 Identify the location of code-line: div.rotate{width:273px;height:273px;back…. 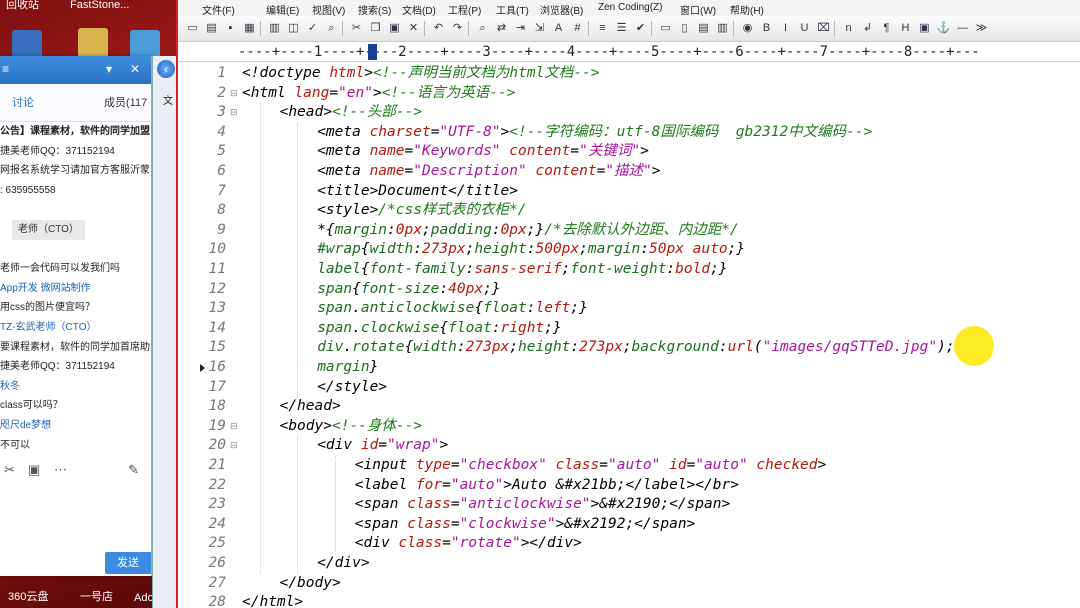
(635, 348).